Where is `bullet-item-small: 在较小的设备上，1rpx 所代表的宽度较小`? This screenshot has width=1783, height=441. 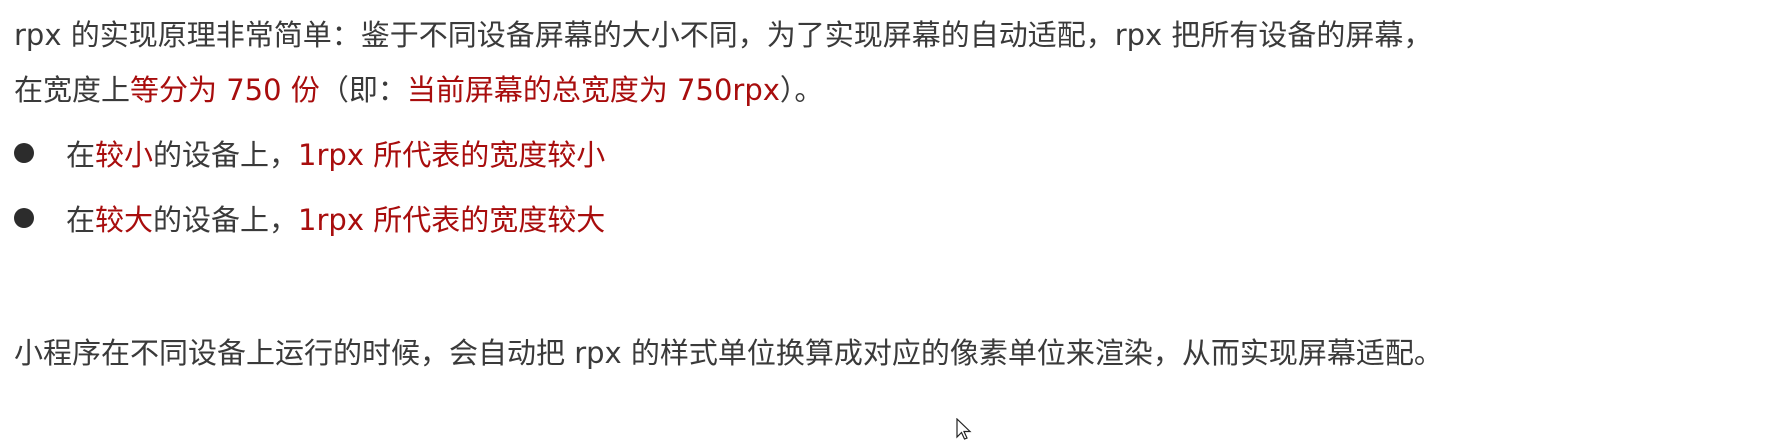
bullet-item-small: 在较小的设备上，1rpx 所代表的宽度较小 is located at coordinates (309, 155).